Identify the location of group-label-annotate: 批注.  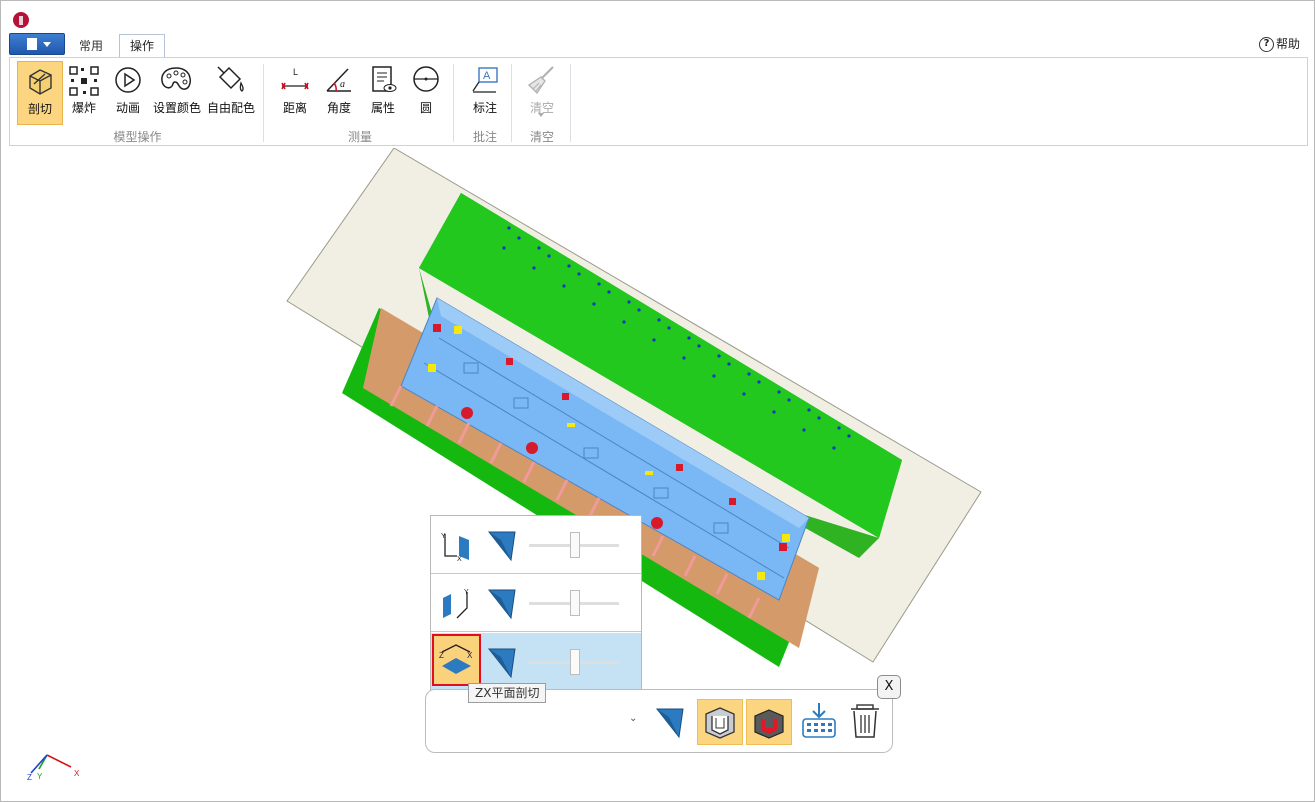
(484, 137).